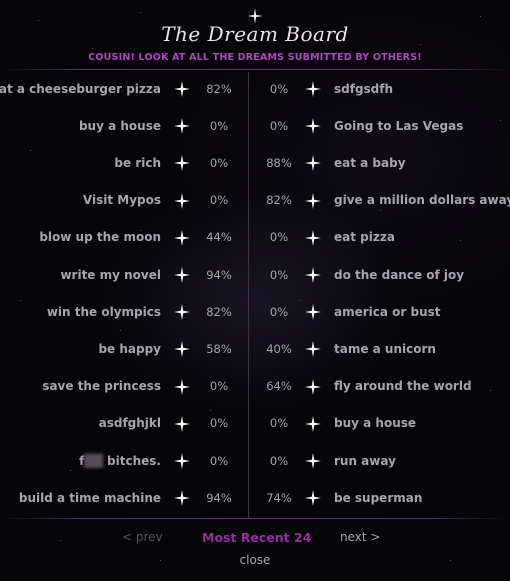  Describe the element at coordinates (370, 162) in the screenshot. I see `dream-name: eat a baby` at that location.